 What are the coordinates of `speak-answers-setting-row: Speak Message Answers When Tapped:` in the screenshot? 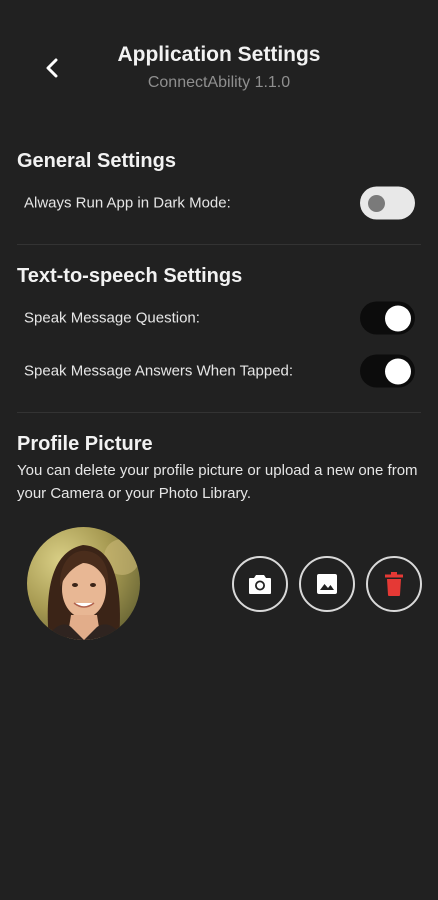 It's located at (219, 371).